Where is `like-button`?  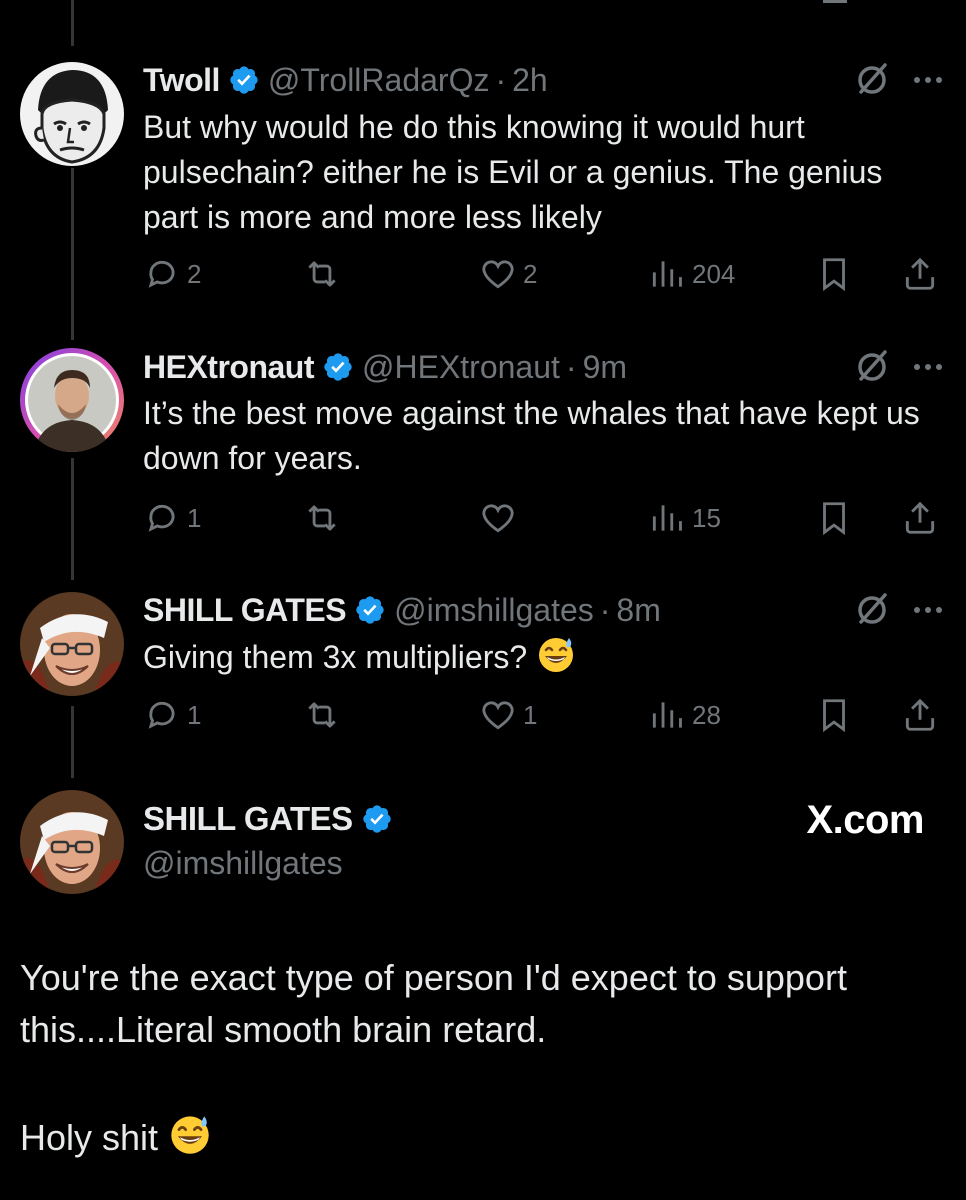
like-button is located at coordinates (501, 518).